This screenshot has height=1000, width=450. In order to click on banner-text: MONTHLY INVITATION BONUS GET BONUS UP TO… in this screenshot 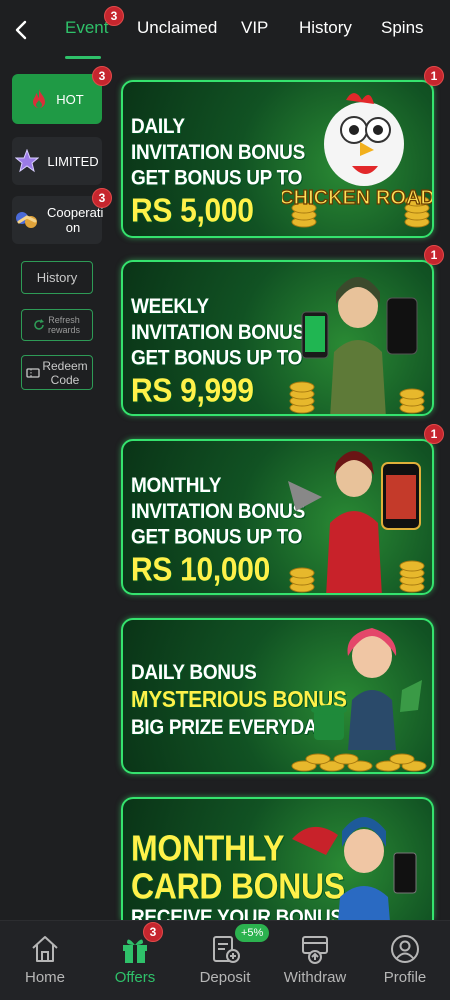, I will do `click(218, 532)`.